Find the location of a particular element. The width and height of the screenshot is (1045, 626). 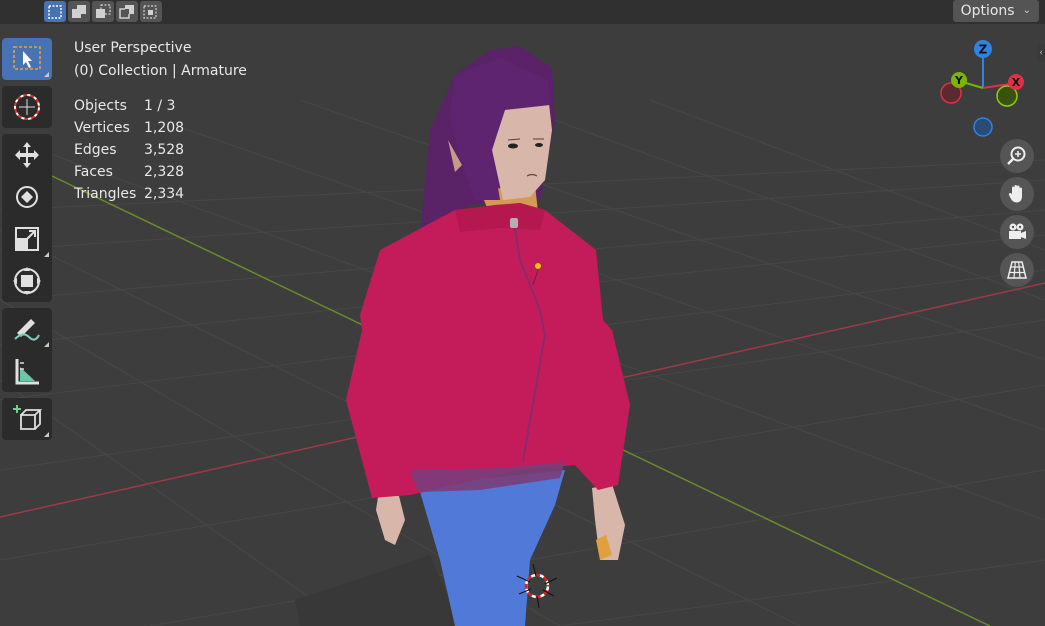

camera-icon is located at coordinates (1017, 231).